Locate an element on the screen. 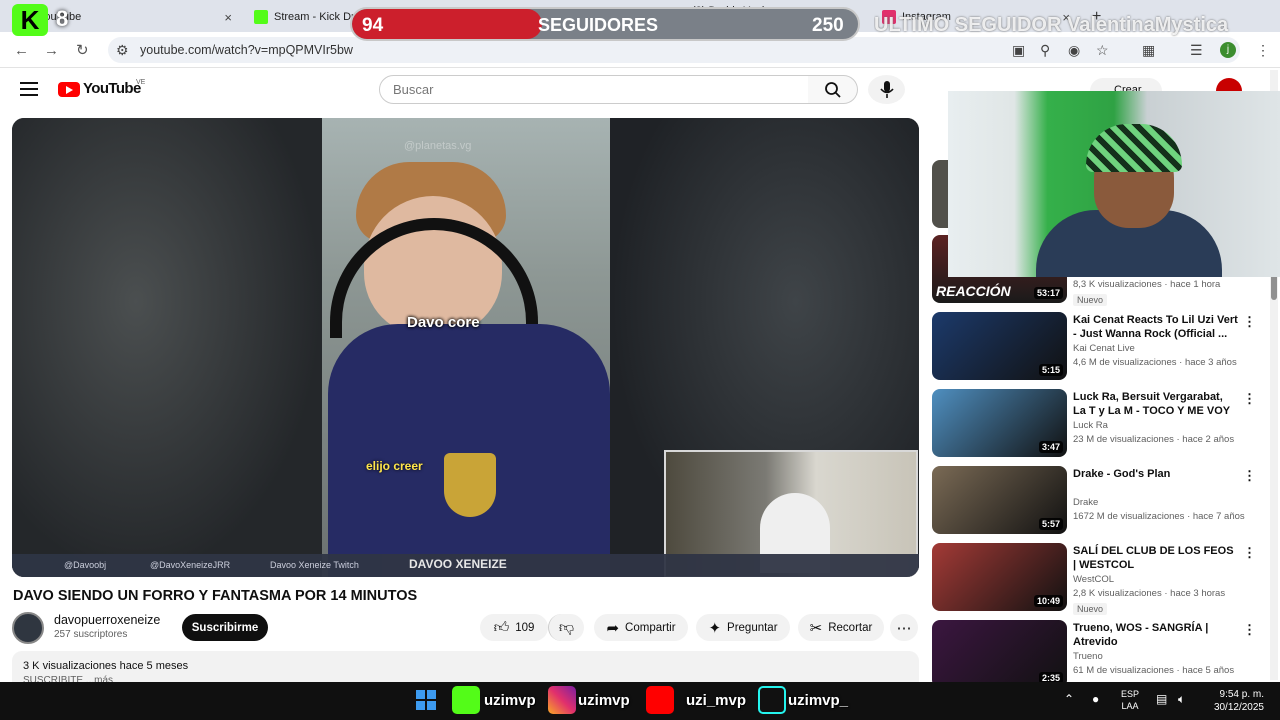 The image size is (1280, 720). clock-time: 9:54 p. m. is located at coordinates (1241, 694).